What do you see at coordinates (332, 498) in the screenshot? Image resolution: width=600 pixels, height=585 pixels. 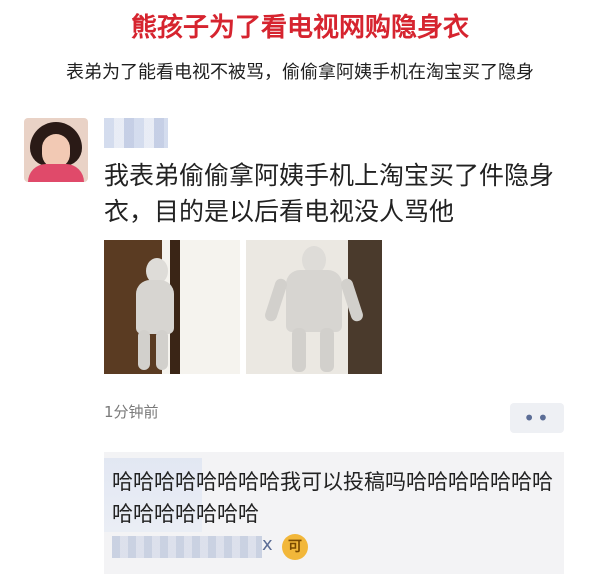 I see `comment-text: 哈哈哈哈哈哈哈哈我可以投稿吗哈哈哈哈哈哈哈哈哈哈哈哈哈哈` at bounding box center [332, 498].